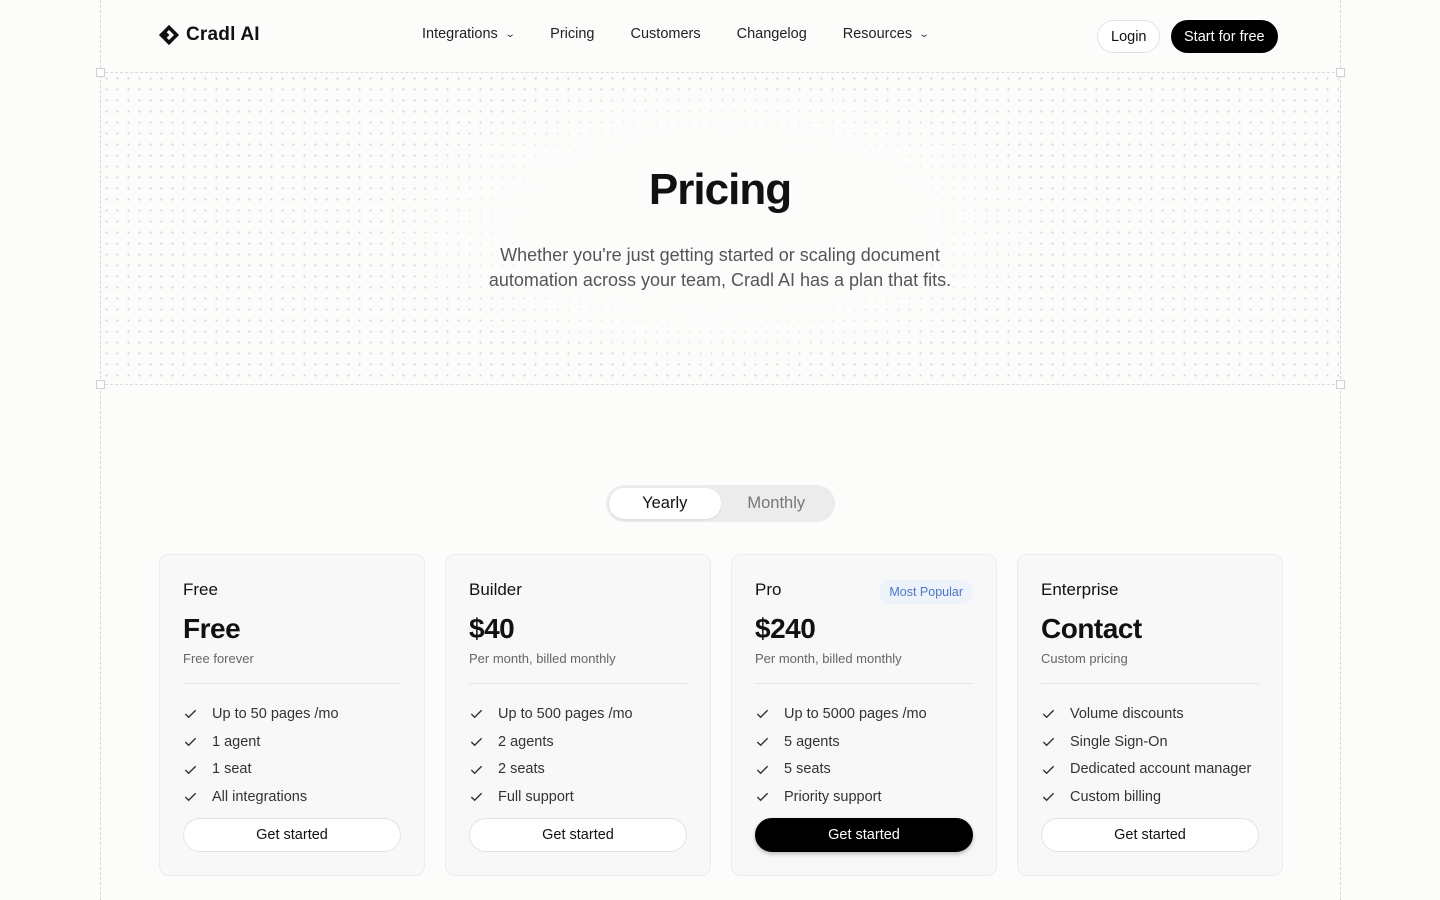 Image resolution: width=1440 pixels, height=900 pixels. I want to click on most-popular-badge: Most Popular, so click(926, 592).